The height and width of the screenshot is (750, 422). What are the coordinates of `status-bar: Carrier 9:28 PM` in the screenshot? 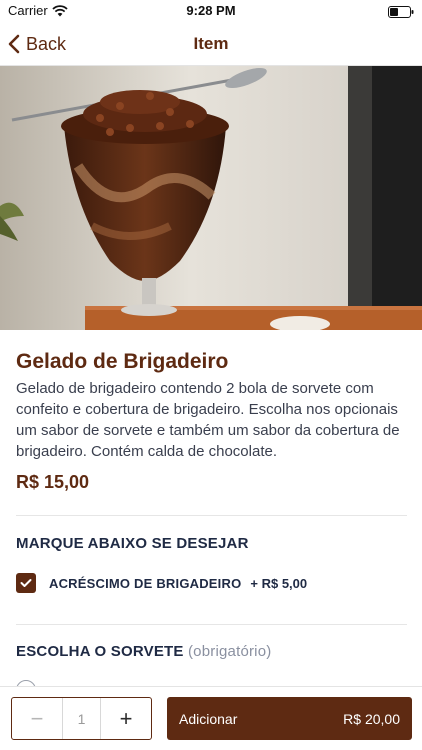 It's located at (211, 11).